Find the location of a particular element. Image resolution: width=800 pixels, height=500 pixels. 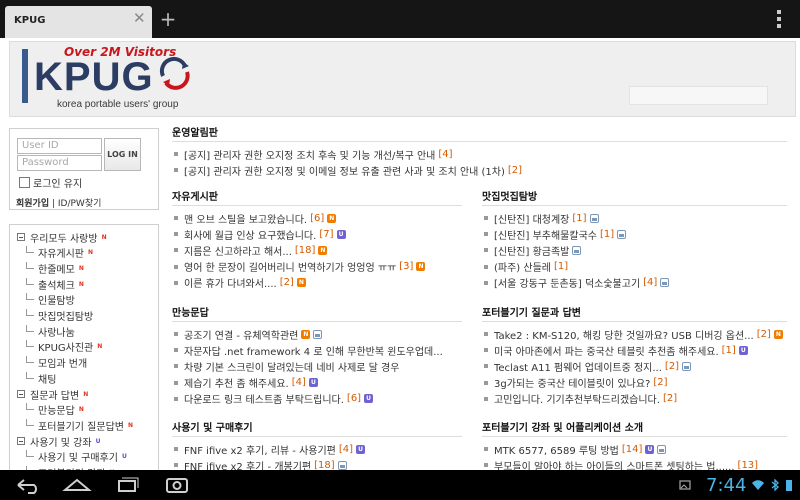

keep-login-checkbox is located at coordinates (24, 182).